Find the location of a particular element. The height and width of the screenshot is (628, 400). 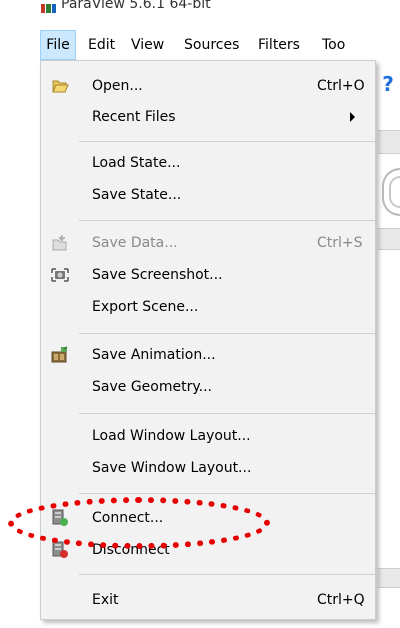

film-icon is located at coordinates (59, 354).